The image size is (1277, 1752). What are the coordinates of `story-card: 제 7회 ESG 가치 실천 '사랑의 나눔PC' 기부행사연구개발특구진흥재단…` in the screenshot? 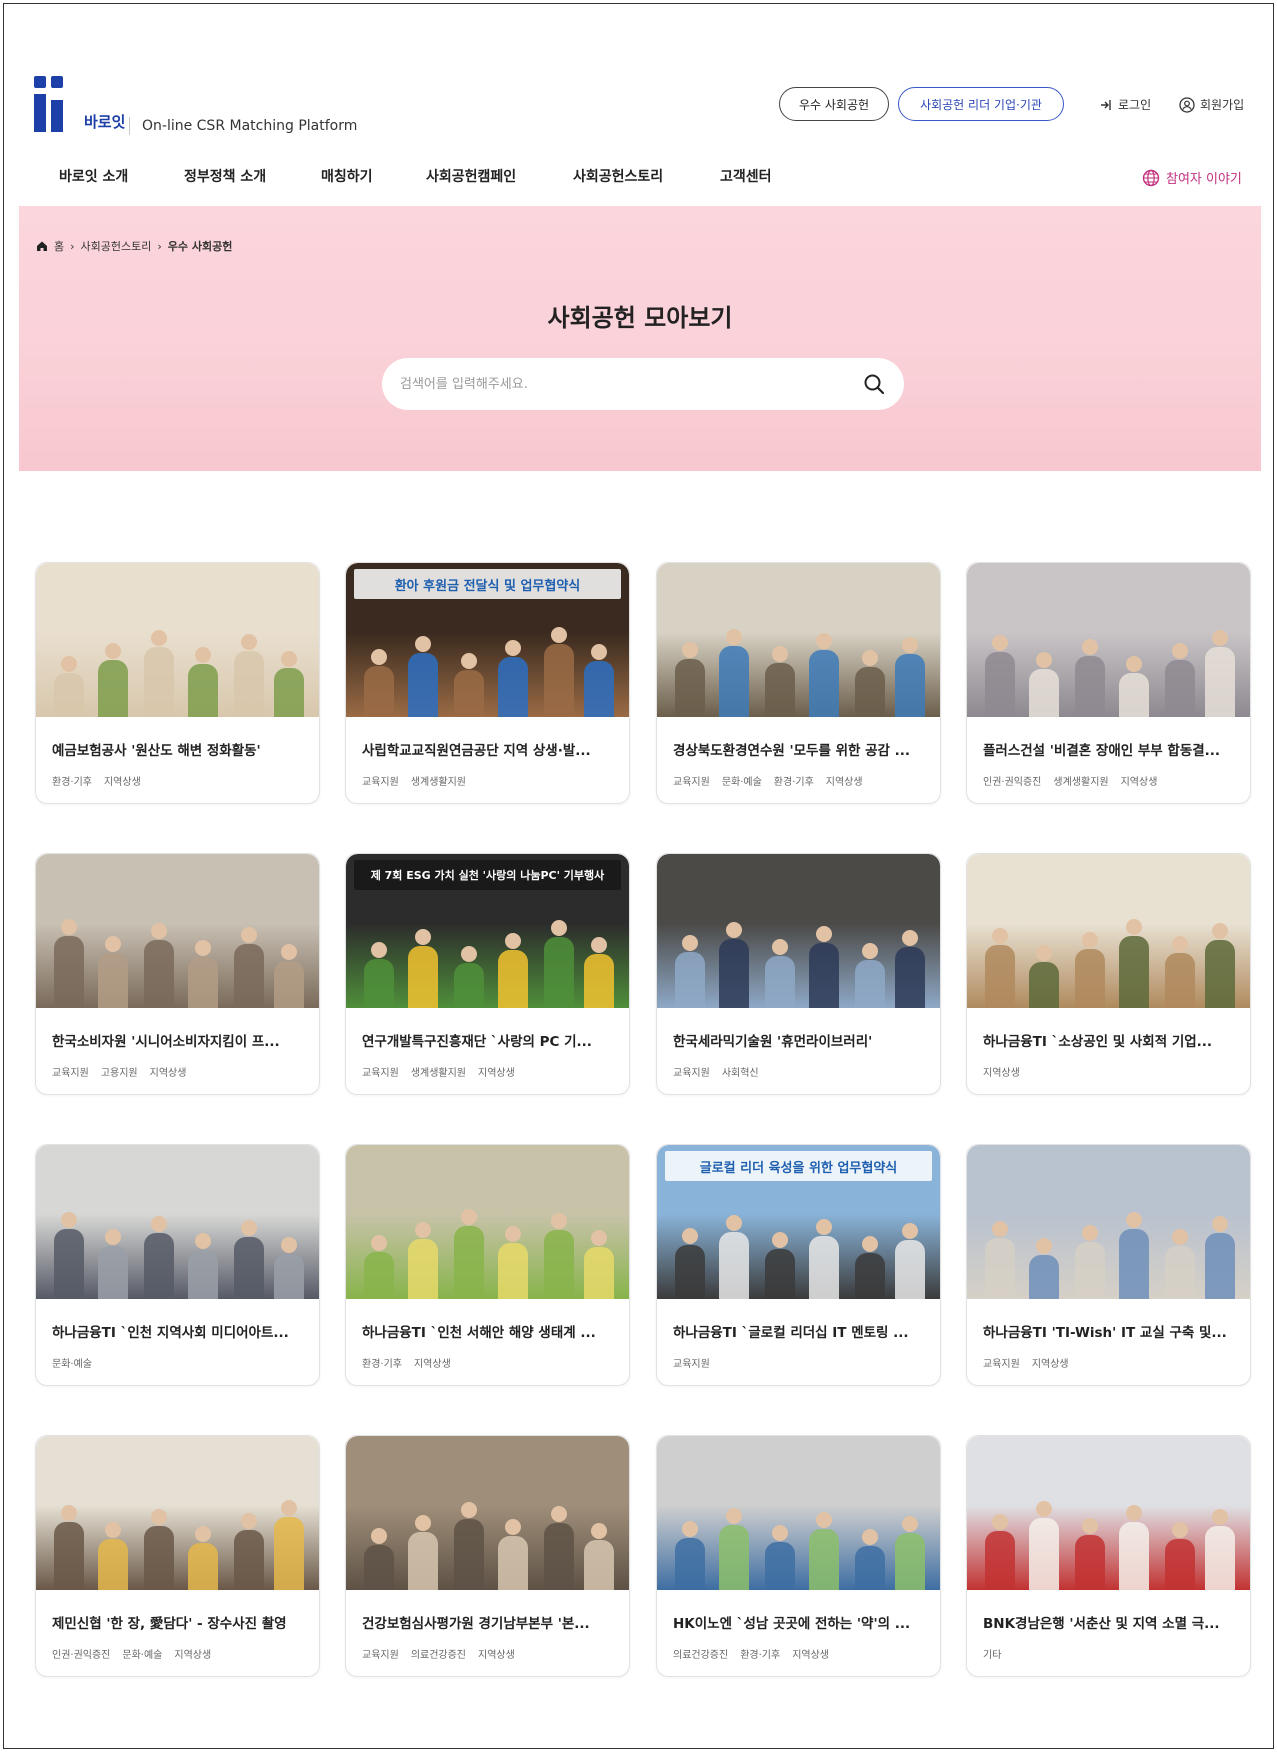 It's located at (487, 974).